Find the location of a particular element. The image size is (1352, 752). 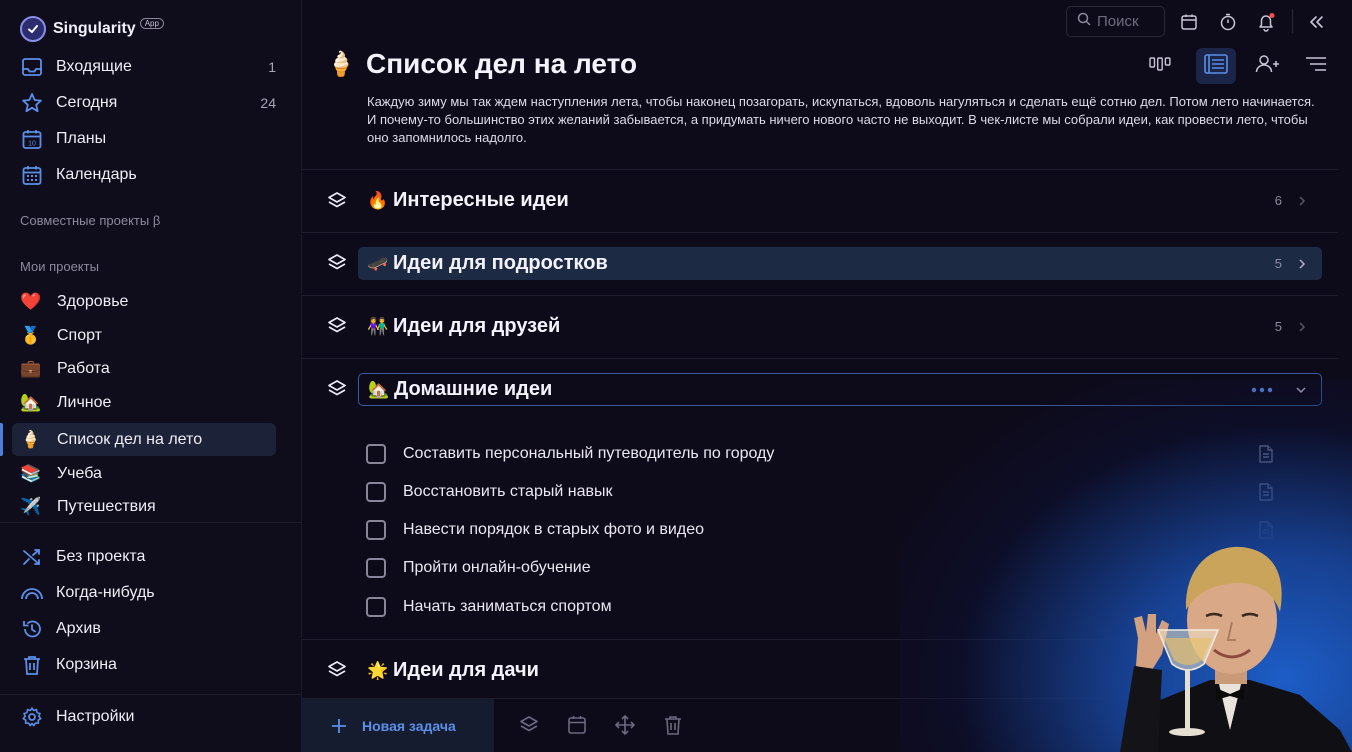

nav-plans: 10 Планы is located at coordinates (145, 139).